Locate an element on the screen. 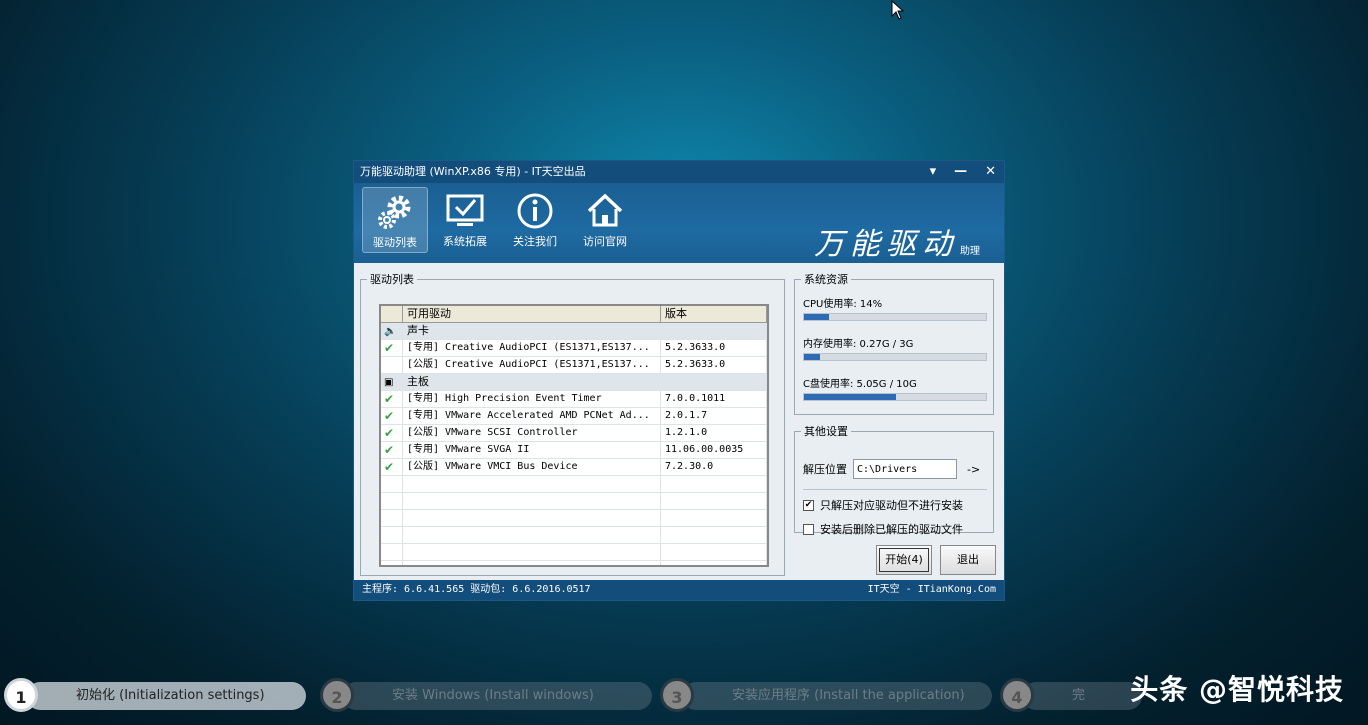 The image size is (1368, 725). option-delete-after-install: 安装后删除已解压的驱动文件 is located at coordinates (883, 529).